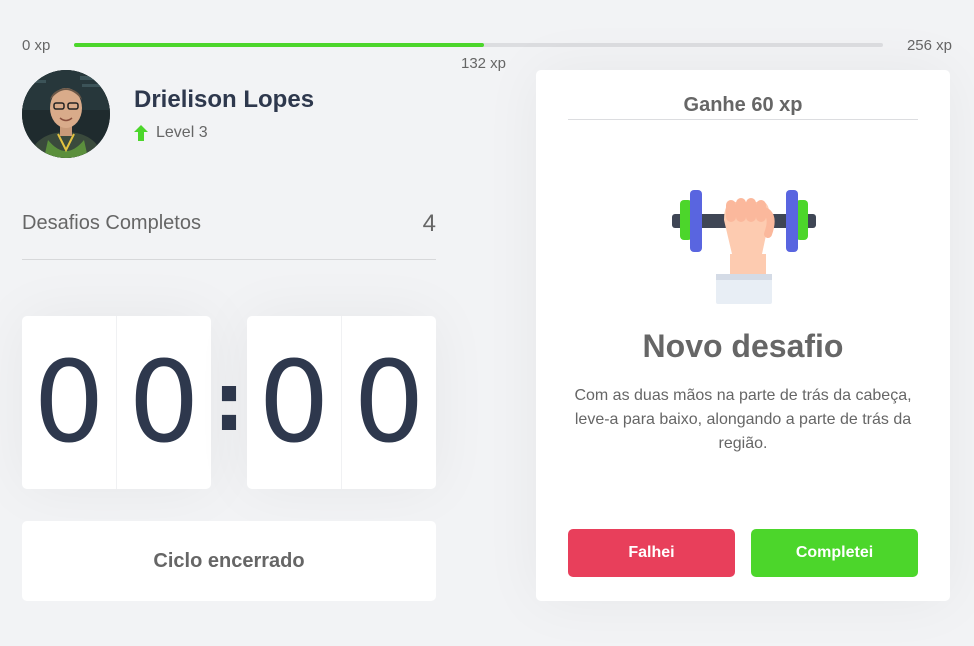  Describe the element at coordinates (744, 247) in the screenshot. I see `dumbbell-icon` at that location.